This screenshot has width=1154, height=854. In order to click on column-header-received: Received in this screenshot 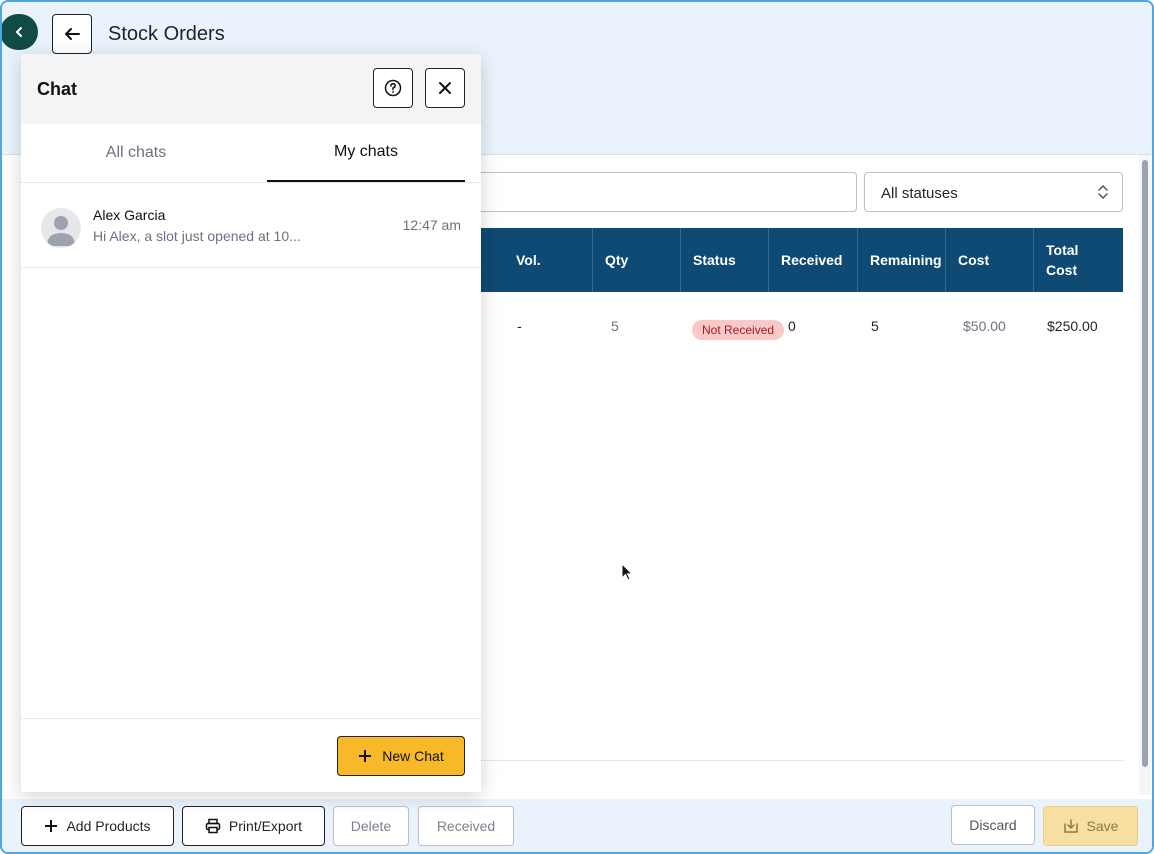, I will do `click(813, 260)`.